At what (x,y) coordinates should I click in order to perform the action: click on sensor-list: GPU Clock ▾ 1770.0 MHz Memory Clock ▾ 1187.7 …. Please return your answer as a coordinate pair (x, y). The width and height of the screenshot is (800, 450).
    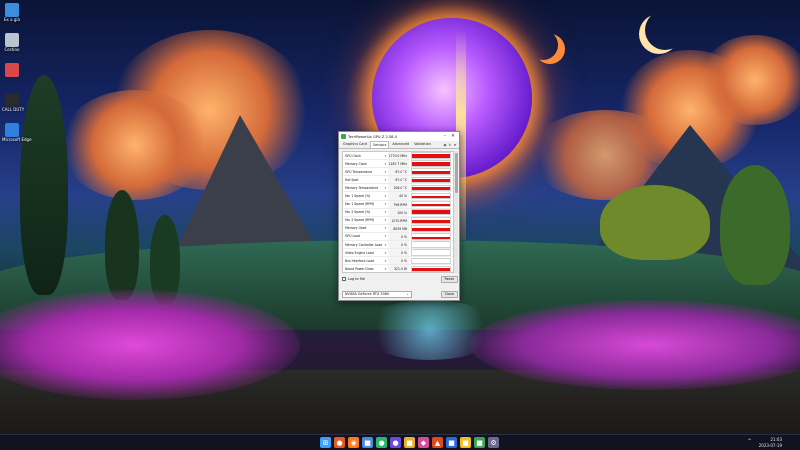
    Looking at the image, I should click on (398, 212).